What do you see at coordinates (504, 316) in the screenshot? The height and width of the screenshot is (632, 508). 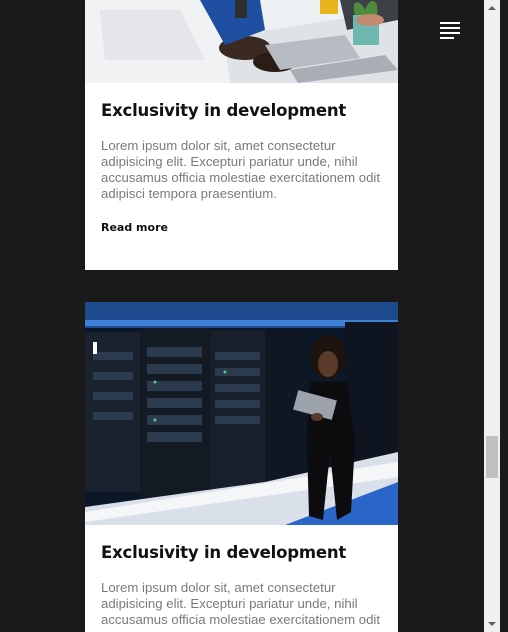 I see `window-edge` at bounding box center [504, 316].